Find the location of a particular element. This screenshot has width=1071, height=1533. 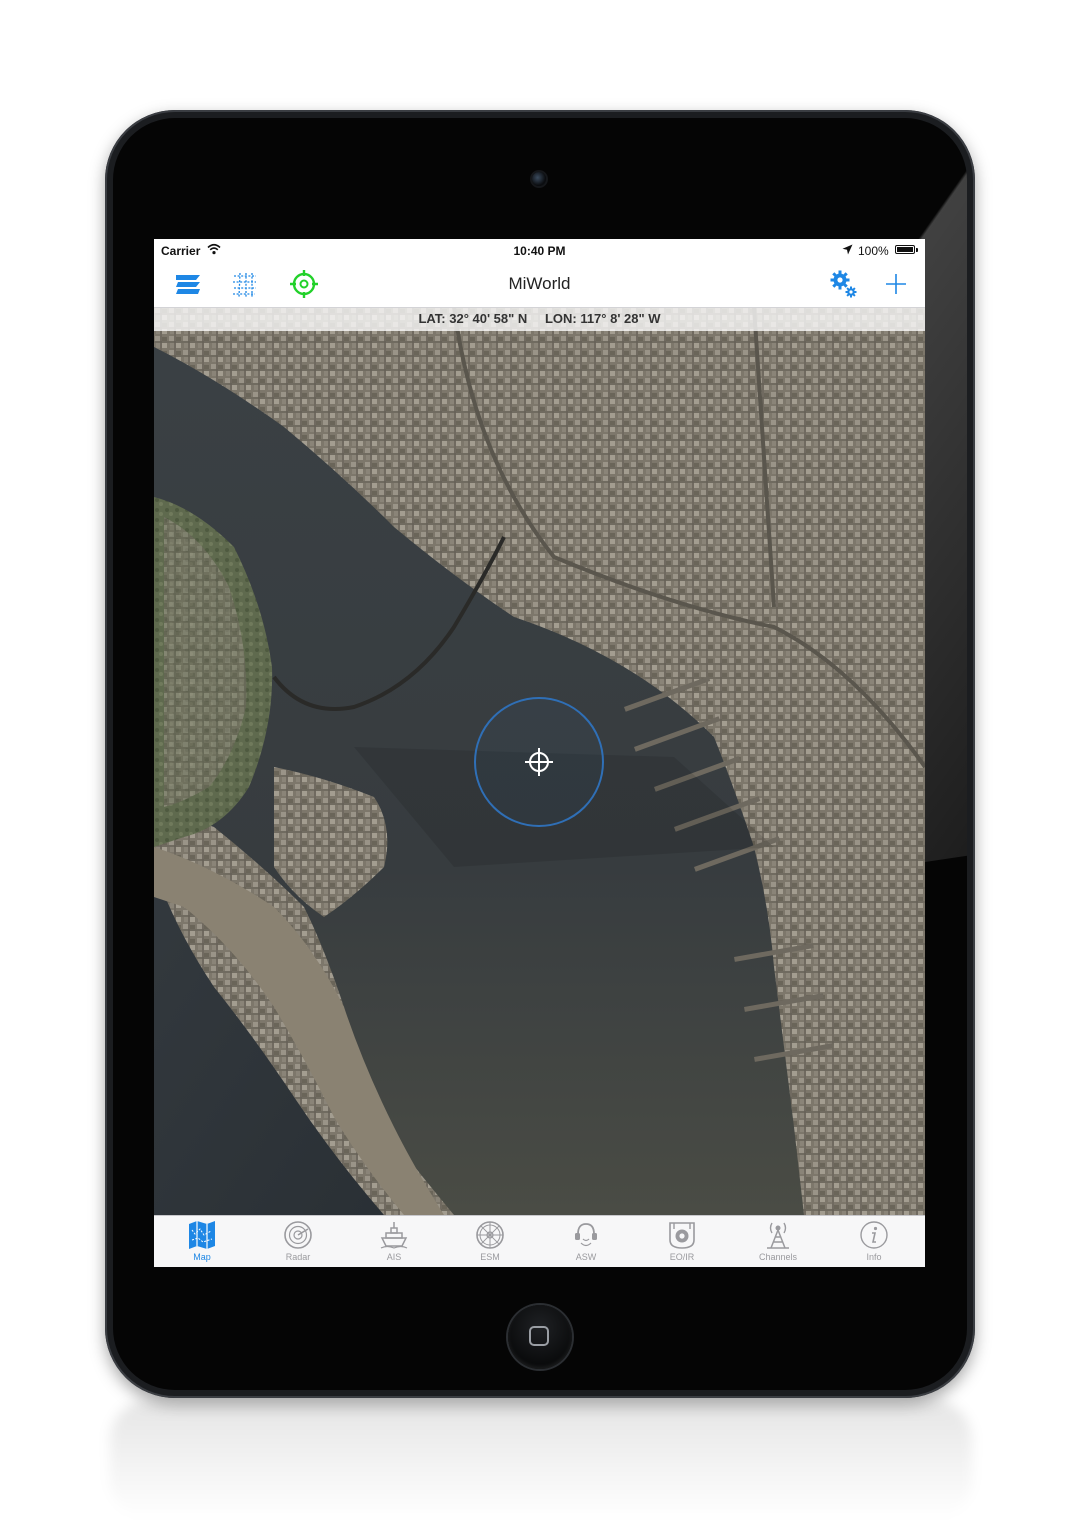

coordinate-readout: LAT: 32° 40' 58" N LON: 117° 8' 28" W is located at coordinates (539, 319).